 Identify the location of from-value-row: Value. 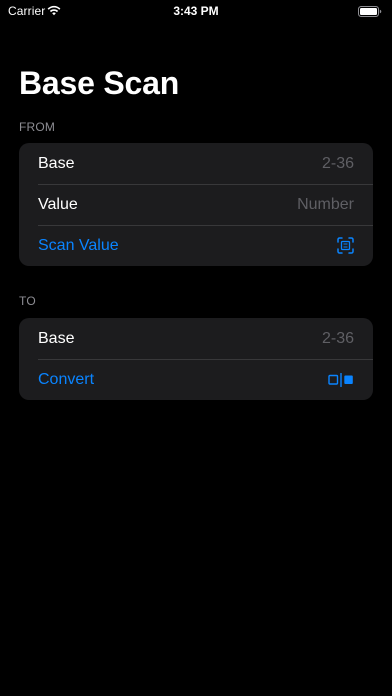
(196, 204).